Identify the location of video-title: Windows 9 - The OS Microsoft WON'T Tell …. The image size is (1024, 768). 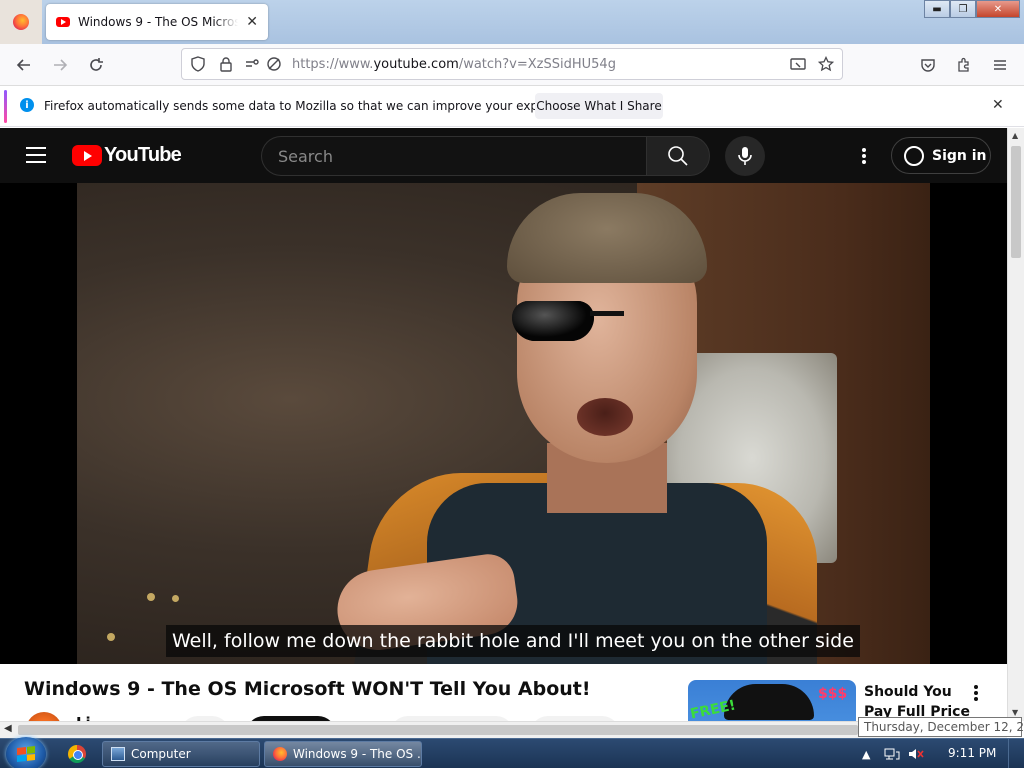
(307, 689).